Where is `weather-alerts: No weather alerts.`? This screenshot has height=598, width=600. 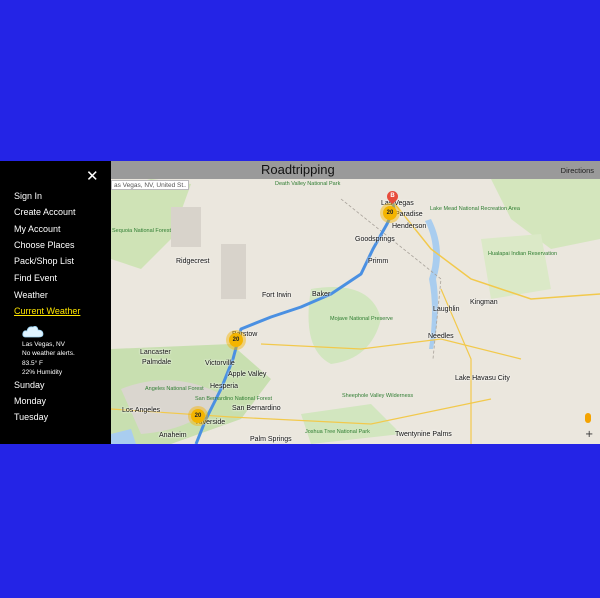 weather-alerts: No weather alerts. is located at coordinates (48, 353).